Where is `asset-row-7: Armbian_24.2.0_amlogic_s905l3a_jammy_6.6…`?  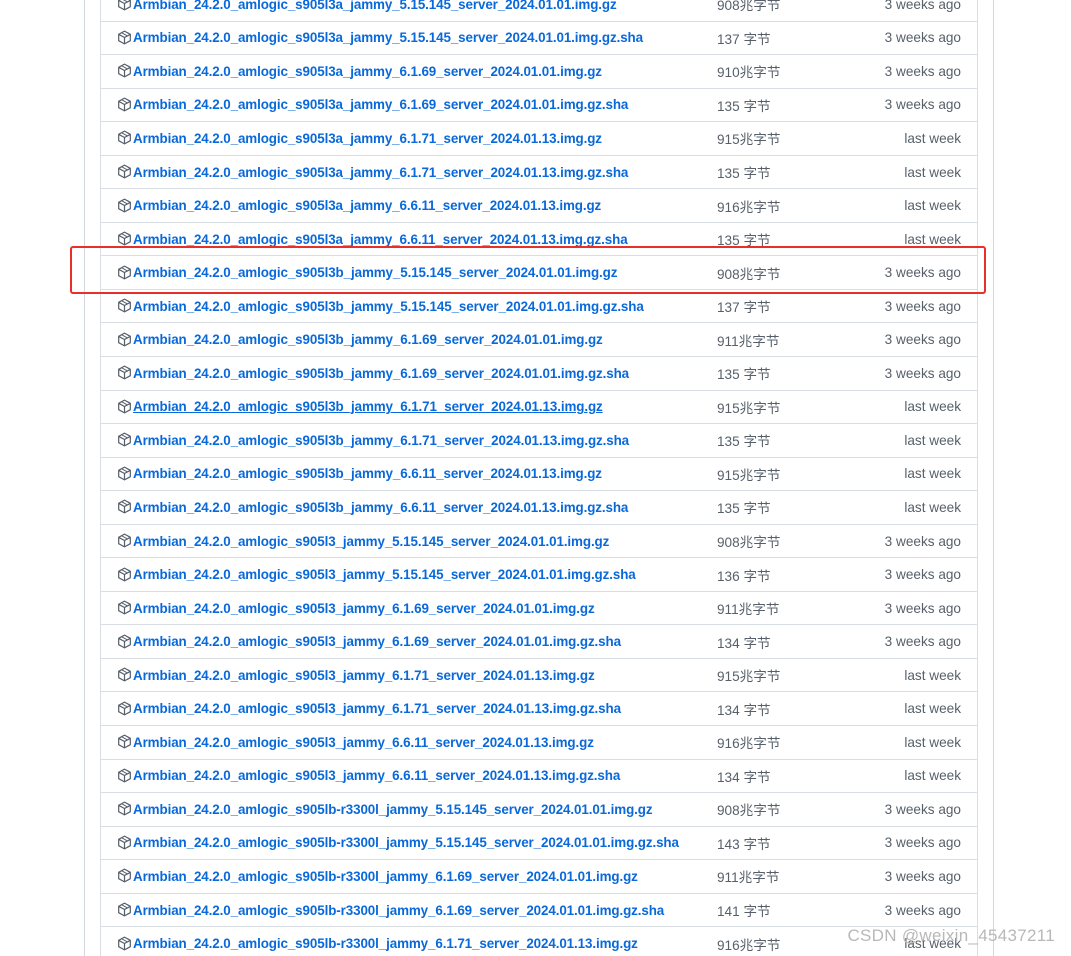
asset-row-7: Armbian_24.2.0_amlogic_s905l3a_jammy_6.6… is located at coordinates (539, 240).